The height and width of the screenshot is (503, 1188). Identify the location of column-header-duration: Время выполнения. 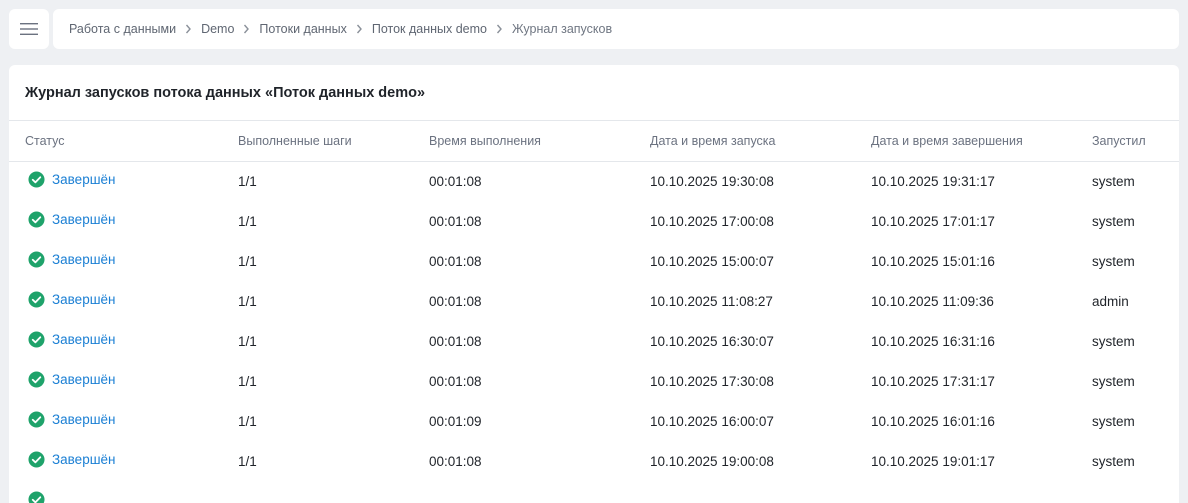
(523, 141).